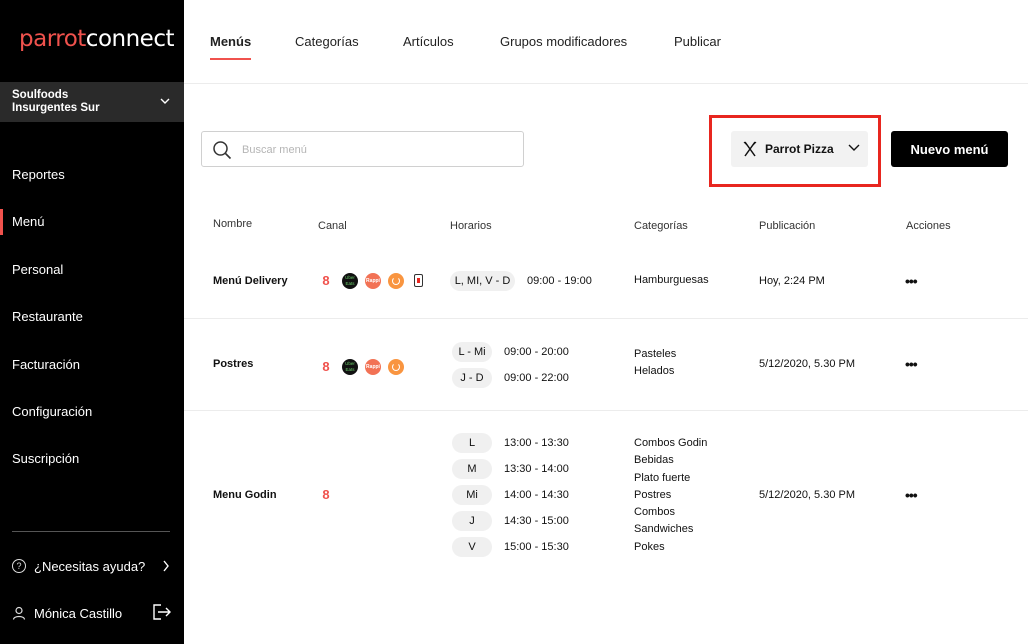 Image resolution: width=1028 pixels, height=644 pixels. Describe the element at coordinates (472, 352) in the screenshot. I see `schedule-days: L - Mi` at that location.